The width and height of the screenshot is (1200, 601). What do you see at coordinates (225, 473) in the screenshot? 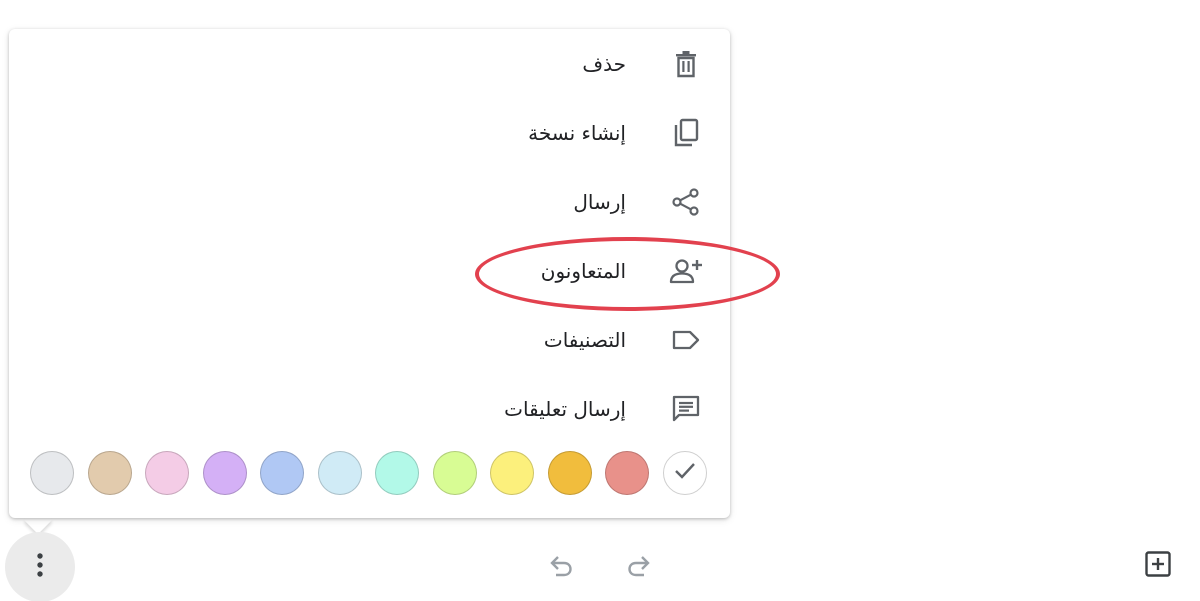
I see `color-swatch-purple` at bounding box center [225, 473].